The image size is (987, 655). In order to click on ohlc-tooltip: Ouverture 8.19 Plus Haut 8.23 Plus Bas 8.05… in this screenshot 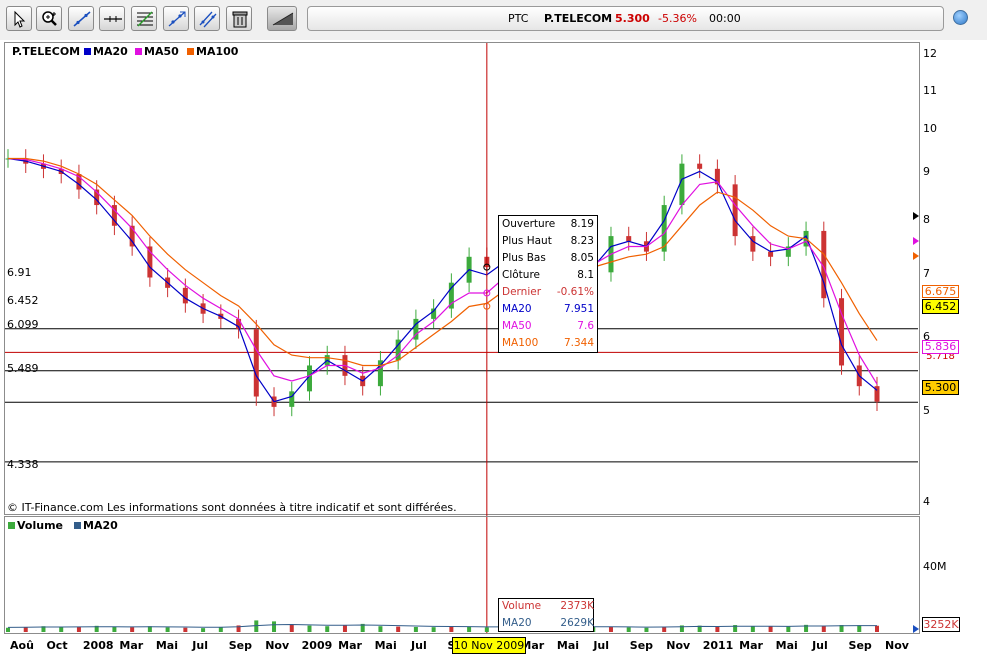, I will do `click(548, 284)`.